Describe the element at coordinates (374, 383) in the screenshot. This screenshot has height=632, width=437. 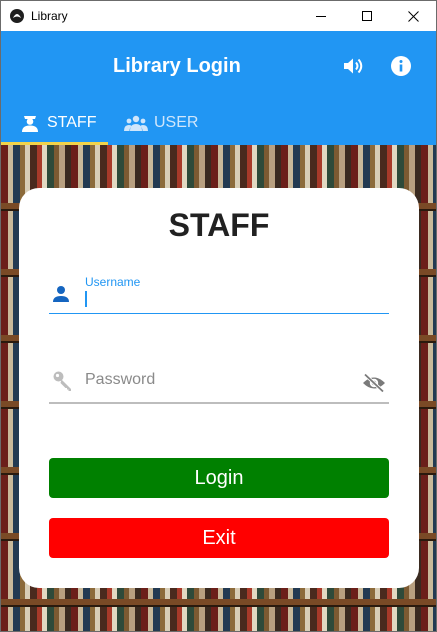
I see `eye-off-icon` at that location.